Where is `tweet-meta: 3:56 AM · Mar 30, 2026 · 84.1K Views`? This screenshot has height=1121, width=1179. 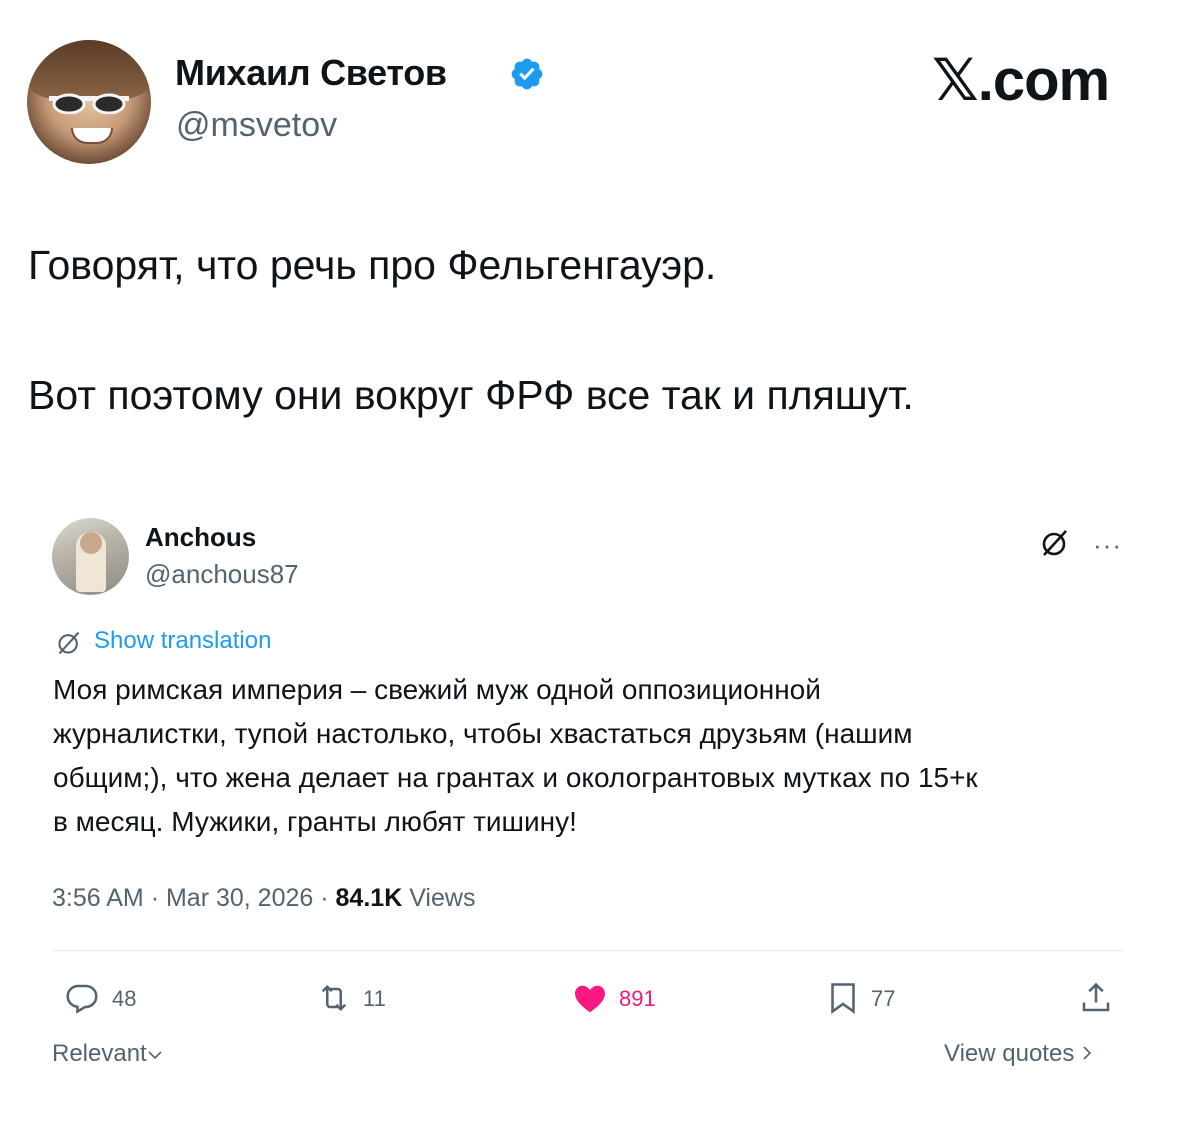
tweet-meta: 3:56 AM · Mar 30, 2026 · 84.1K Views is located at coordinates (263, 898).